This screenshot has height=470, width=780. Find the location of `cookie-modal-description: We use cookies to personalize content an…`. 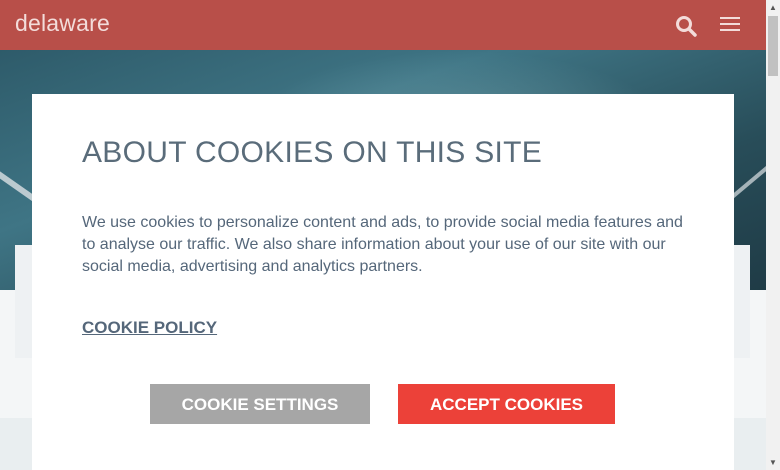

cookie-modal-description: We use cookies to personalize content an… is located at coordinates (382, 244).